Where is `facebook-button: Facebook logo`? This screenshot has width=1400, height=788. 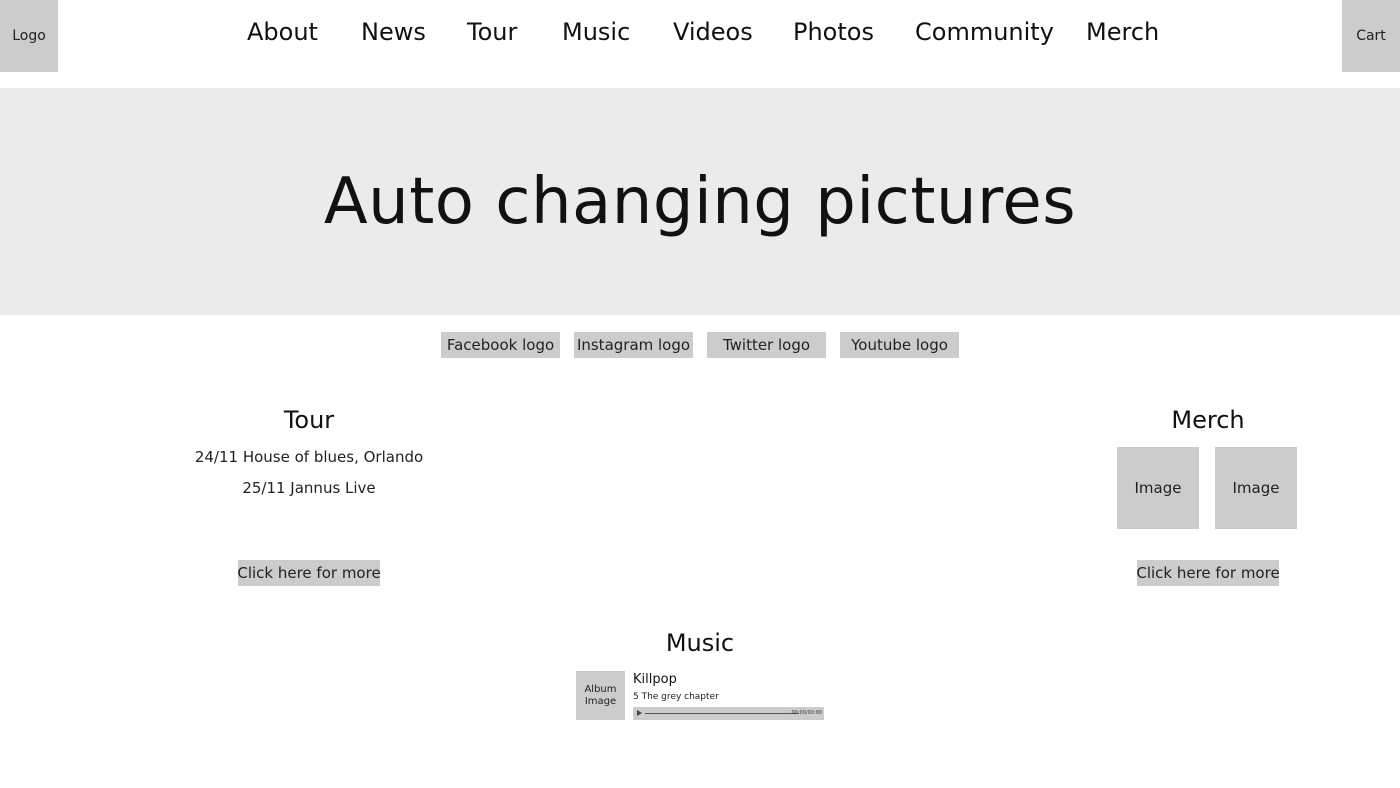
facebook-button: Facebook logo is located at coordinates (500, 345).